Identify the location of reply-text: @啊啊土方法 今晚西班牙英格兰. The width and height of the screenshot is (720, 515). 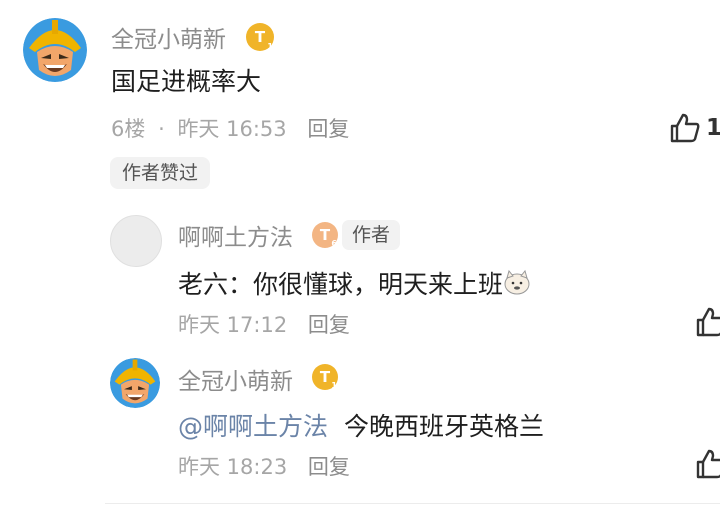
(361, 426).